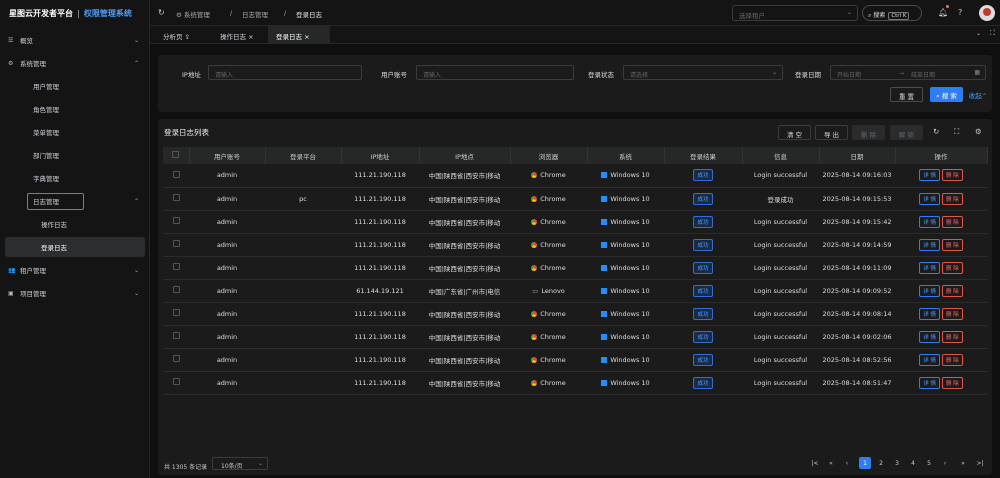  I want to click on cell-ip: 111.21.190.118, so click(380, 245).